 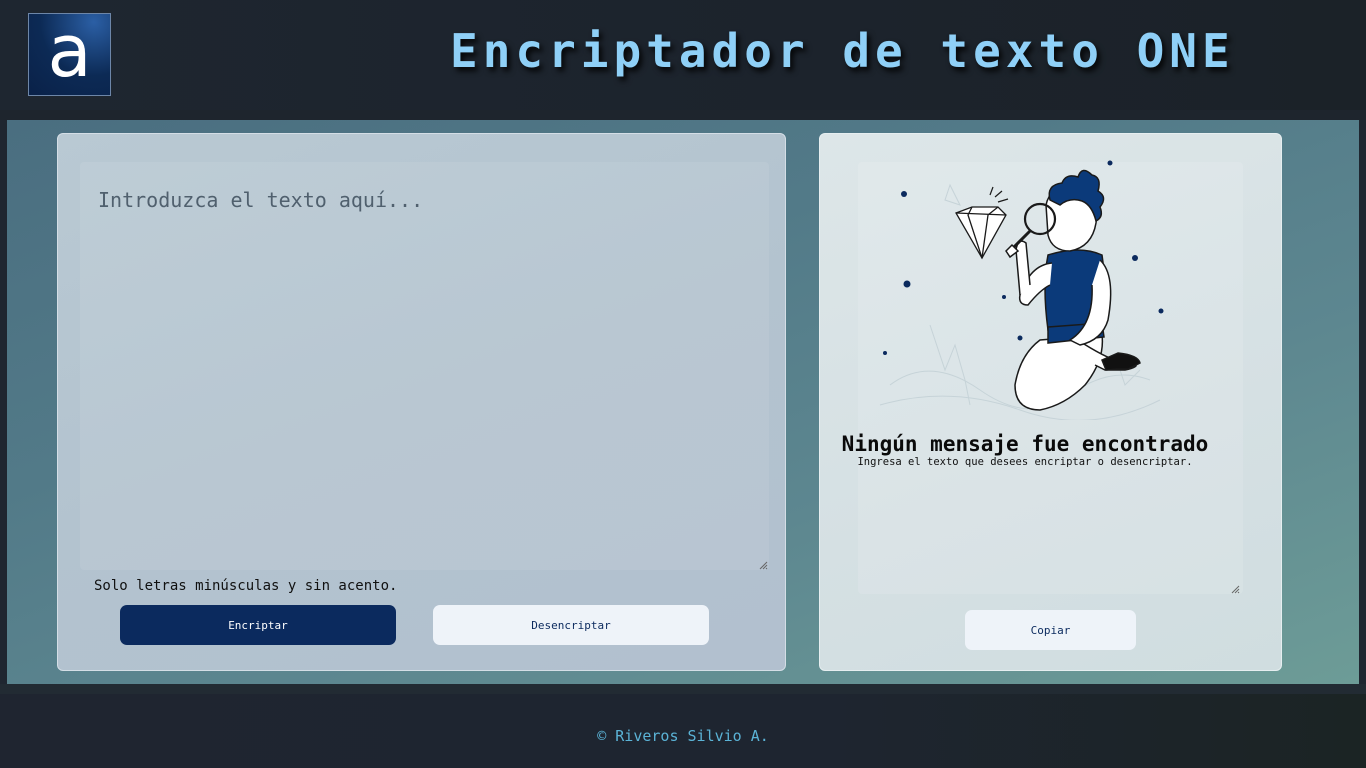 I want to click on encrypt-button: Encriptar, so click(x=258, y=625).